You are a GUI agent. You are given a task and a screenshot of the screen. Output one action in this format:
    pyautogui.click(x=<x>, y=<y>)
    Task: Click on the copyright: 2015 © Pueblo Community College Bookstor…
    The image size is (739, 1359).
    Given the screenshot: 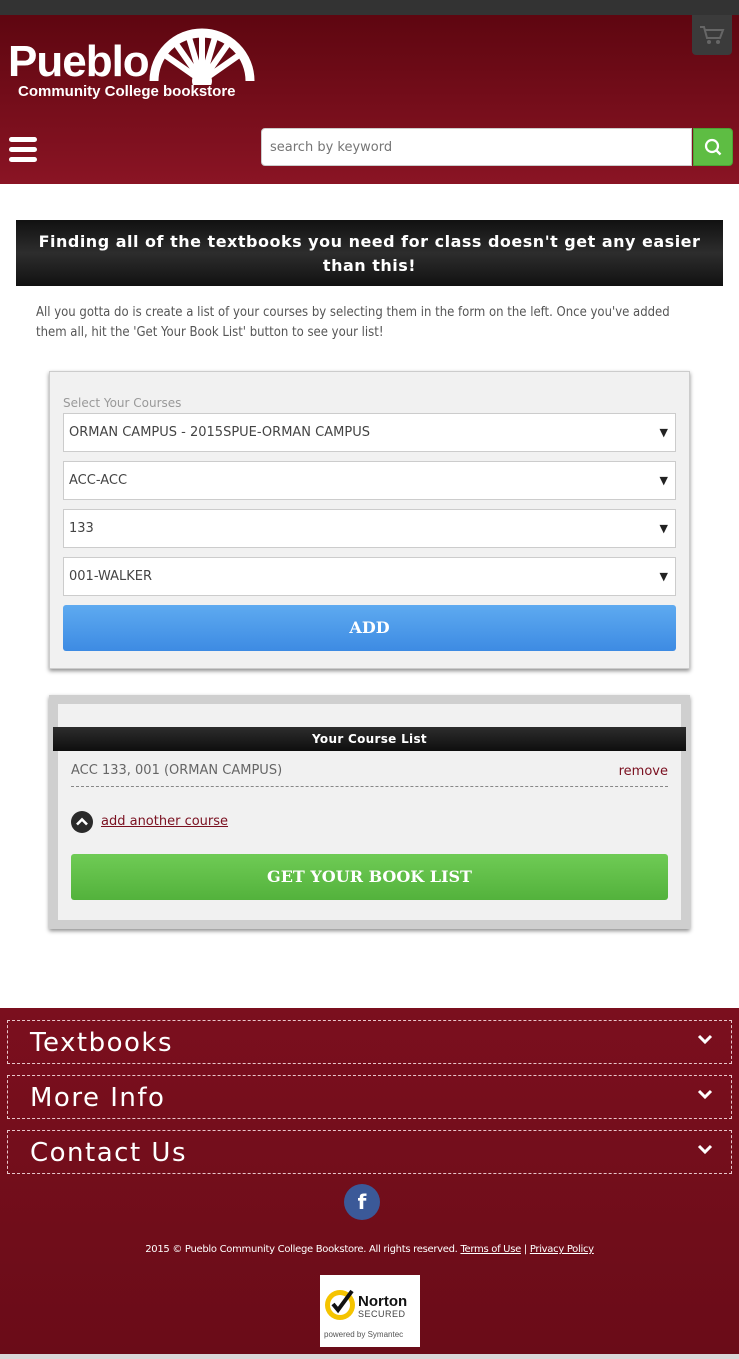 What is the action you would take?
    pyautogui.click(x=369, y=1249)
    